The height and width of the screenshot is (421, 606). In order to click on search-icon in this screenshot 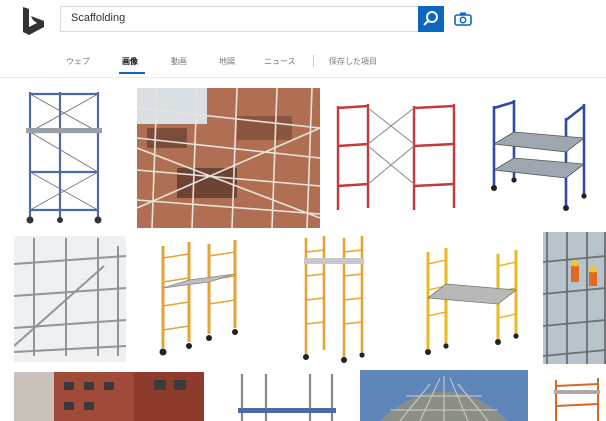, I will do `click(430, 18)`.